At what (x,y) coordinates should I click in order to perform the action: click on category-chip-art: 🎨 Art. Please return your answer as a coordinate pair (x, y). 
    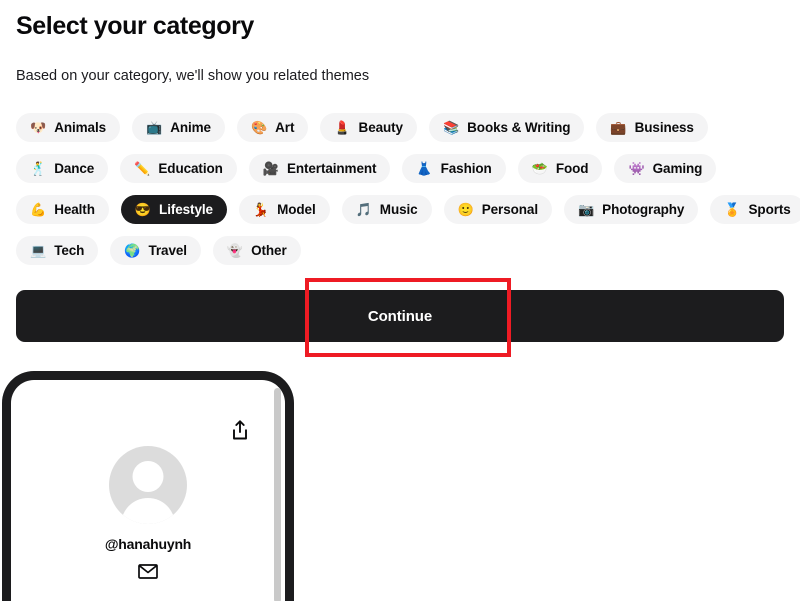
    Looking at the image, I should click on (272, 127).